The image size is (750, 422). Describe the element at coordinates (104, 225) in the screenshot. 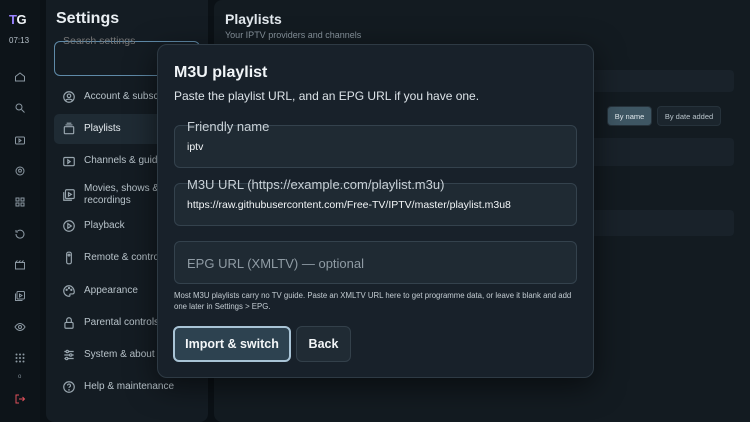

I see `menu-item-label: Playback` at that location.